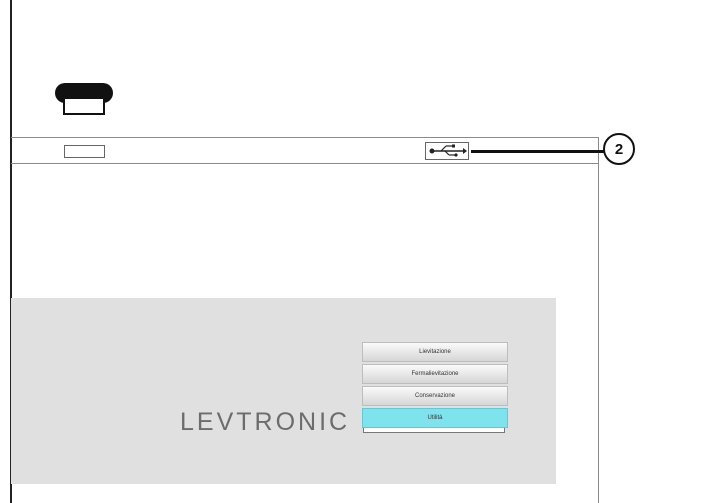 Image resolution: width=702 pixels, height=503 pixels. What do you see at coordinates (447, 151) in the screenshot?
I see `usb-icon` at bounding box center [447, 151].